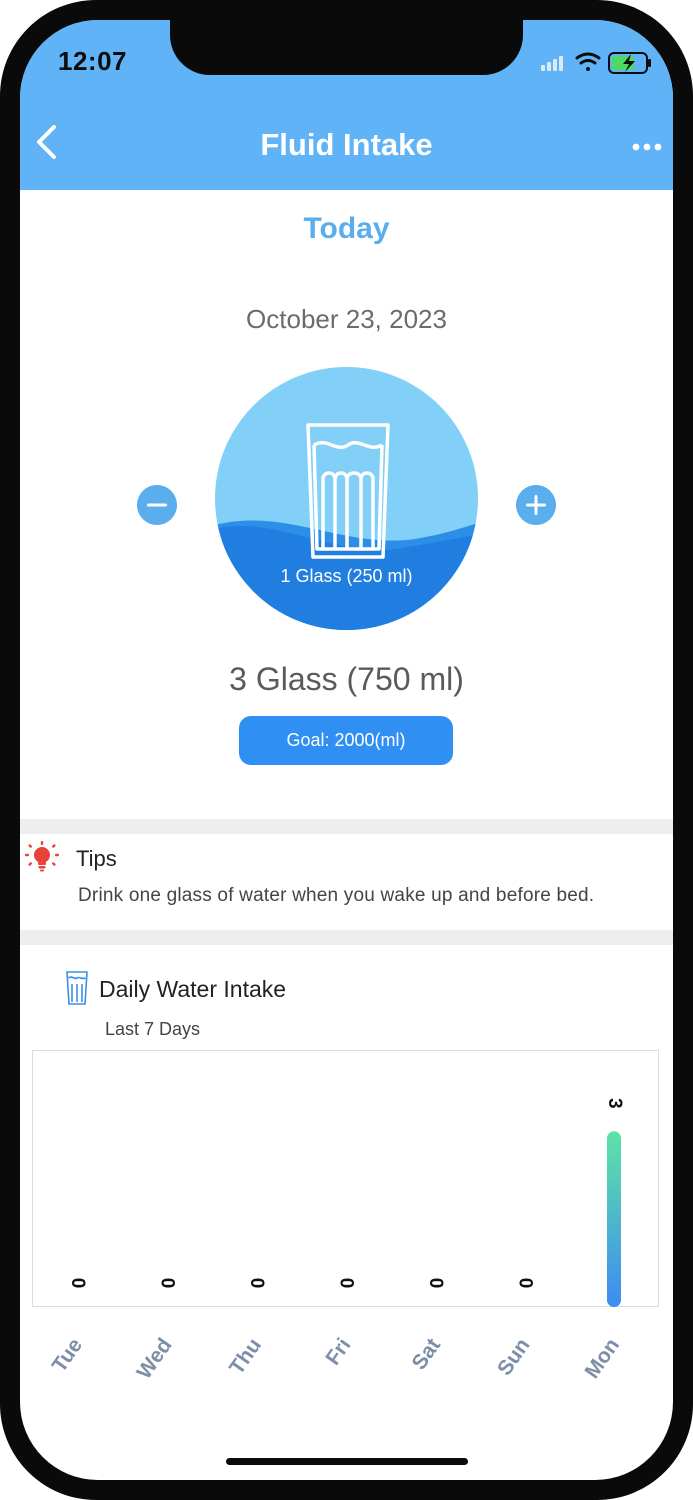 This screenshot has width=693, height=1500. Describe the element at coordinates (552, 63) in the screenshot. I see `cellular-signal-icon` at that location.